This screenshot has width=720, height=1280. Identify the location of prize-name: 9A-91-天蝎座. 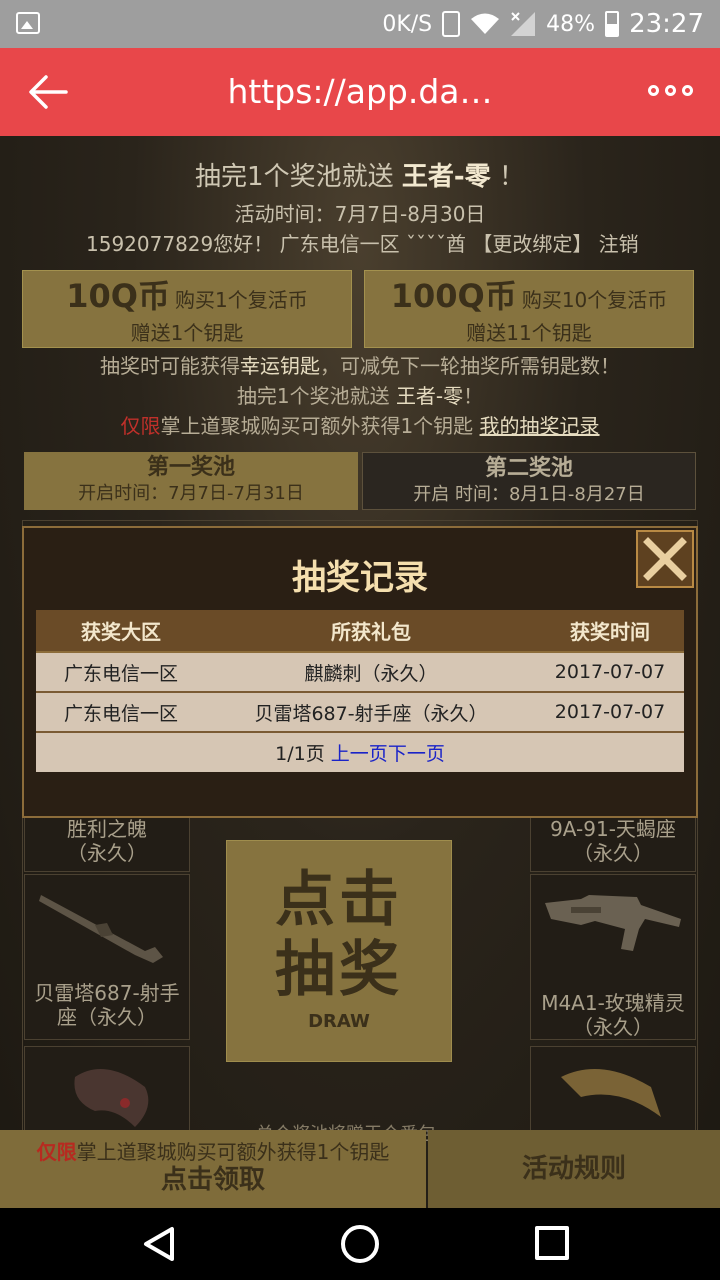
(613, 829).